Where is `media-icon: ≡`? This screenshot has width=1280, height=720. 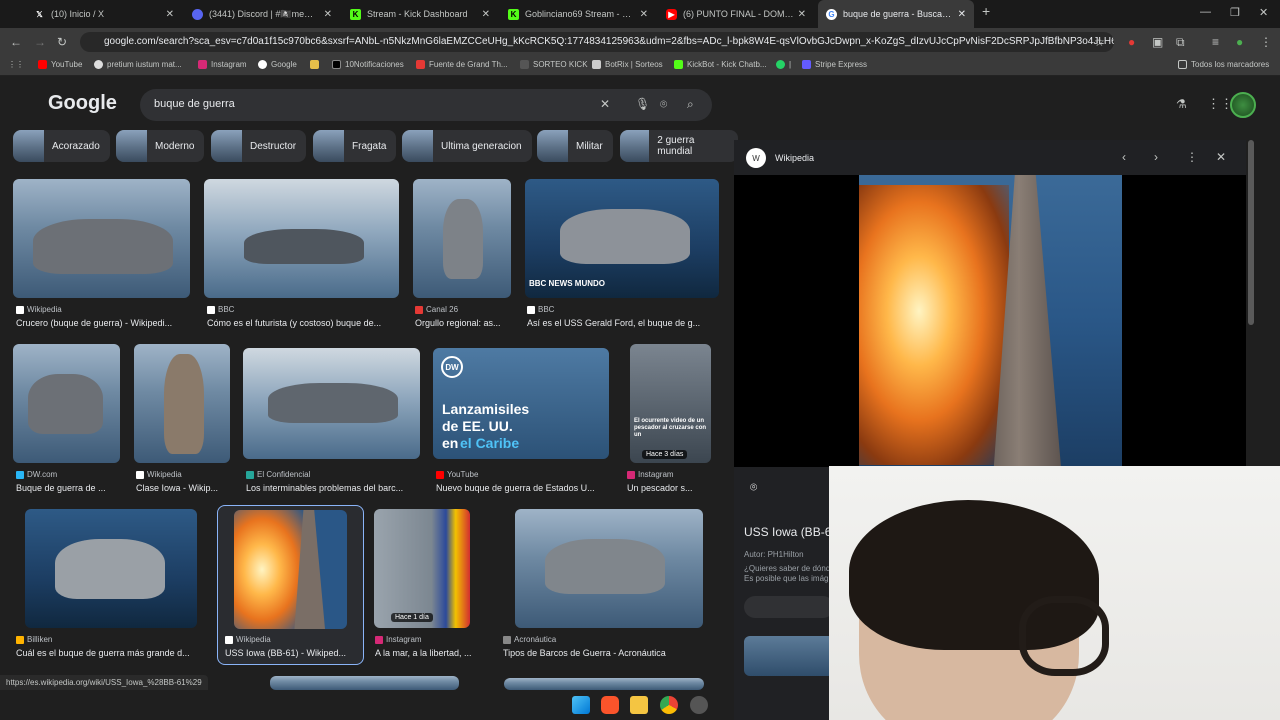 media-icon: ≡ is located at coordinates (1215, 42).